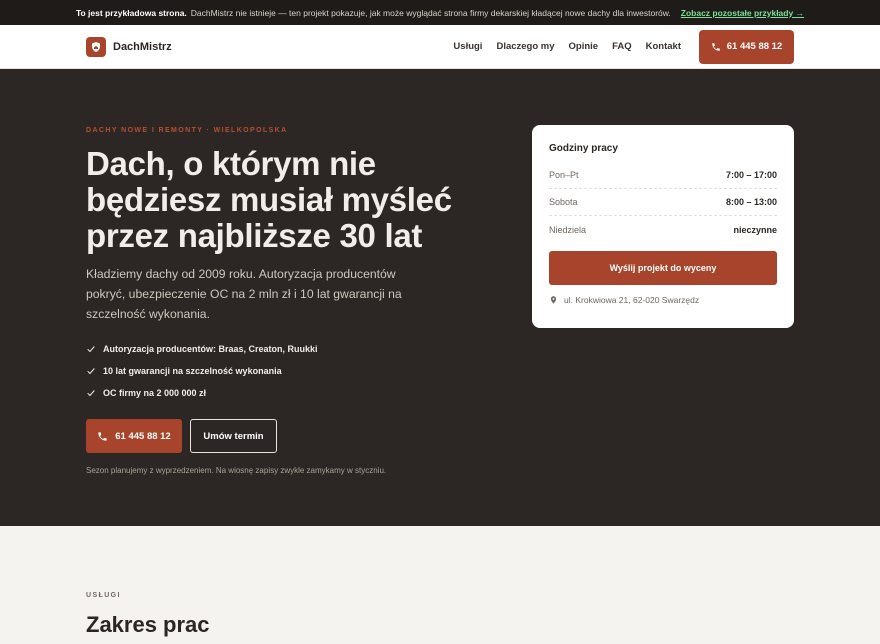 Image resolution: width=880 pixels, height=644 pixels. What do you see at coordinates (584, 46) in the screenshot?
I see `menu-item-opinie: Opinie` at bounding box center [584, 46].